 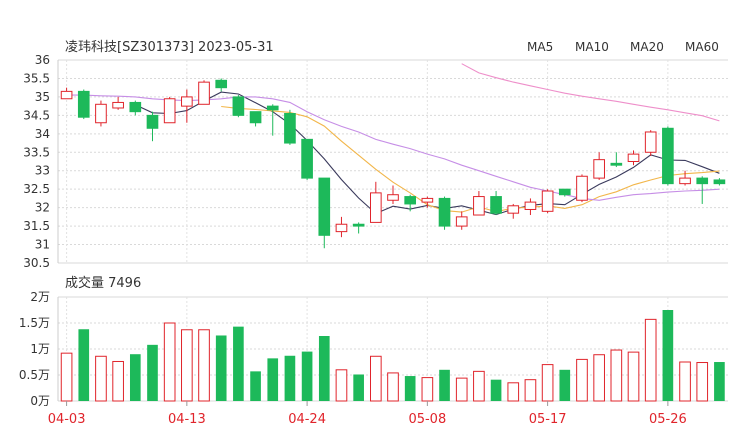 I want to click on volume-tick-label: 0万, so click(x=40, y=401).